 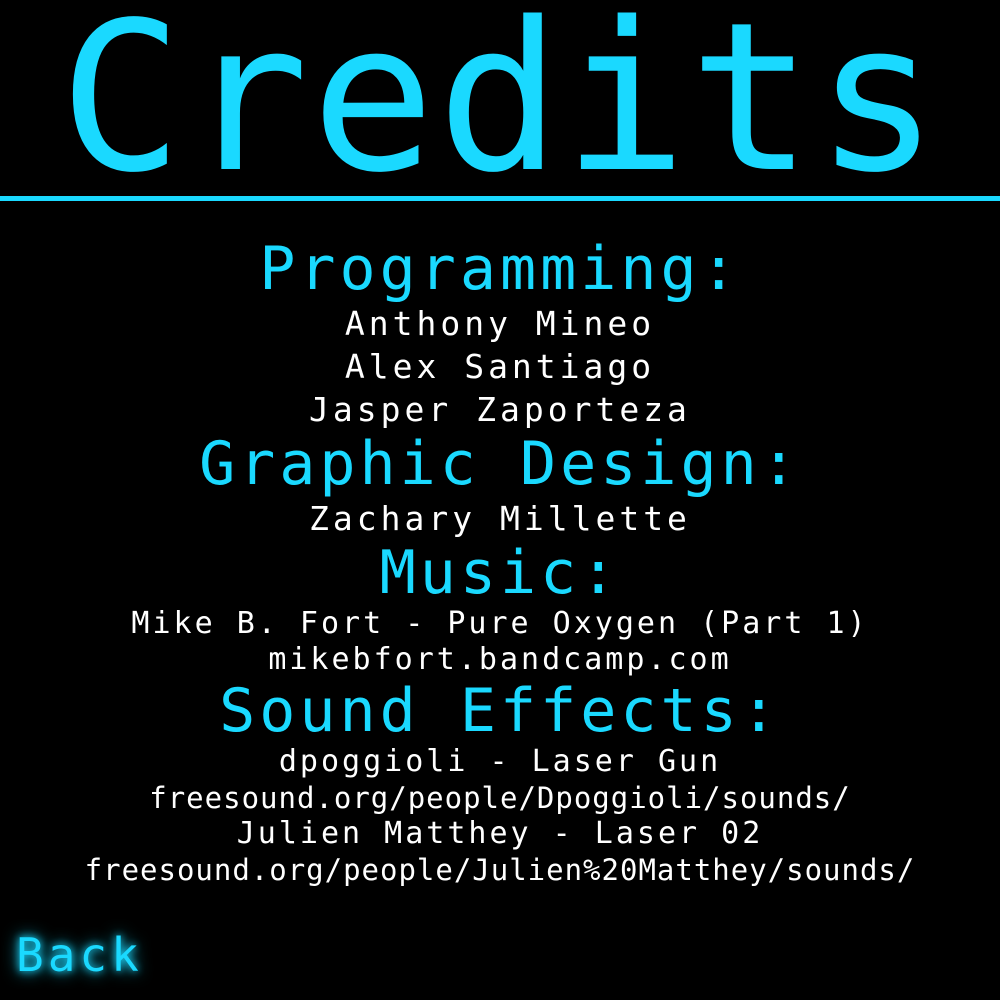 What do you see at coordinates (500, 464) in the screenshot?
I see `graphic-design-heading: Graphic Design:` at bounding box center [500, 464].